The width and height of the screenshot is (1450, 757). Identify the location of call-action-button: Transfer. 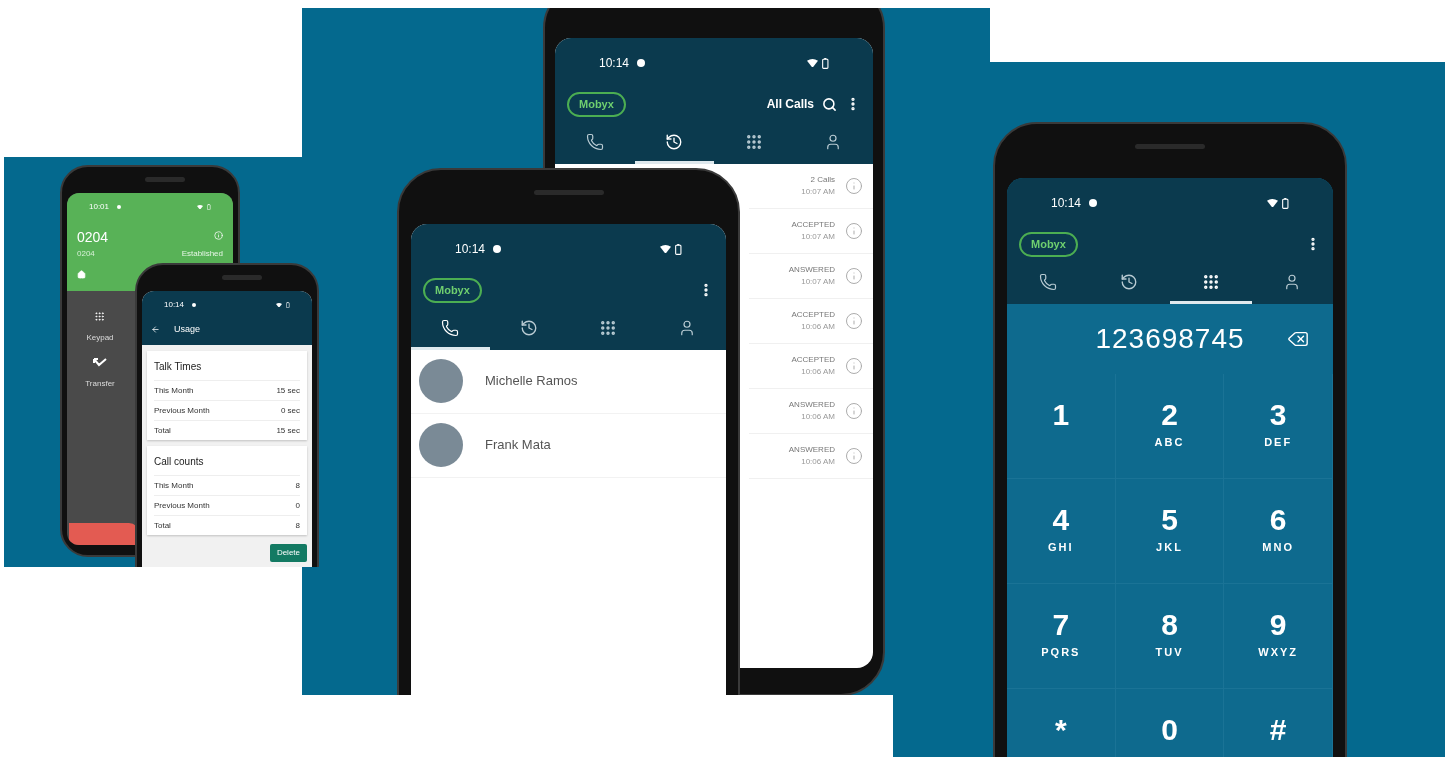
(100, 374).